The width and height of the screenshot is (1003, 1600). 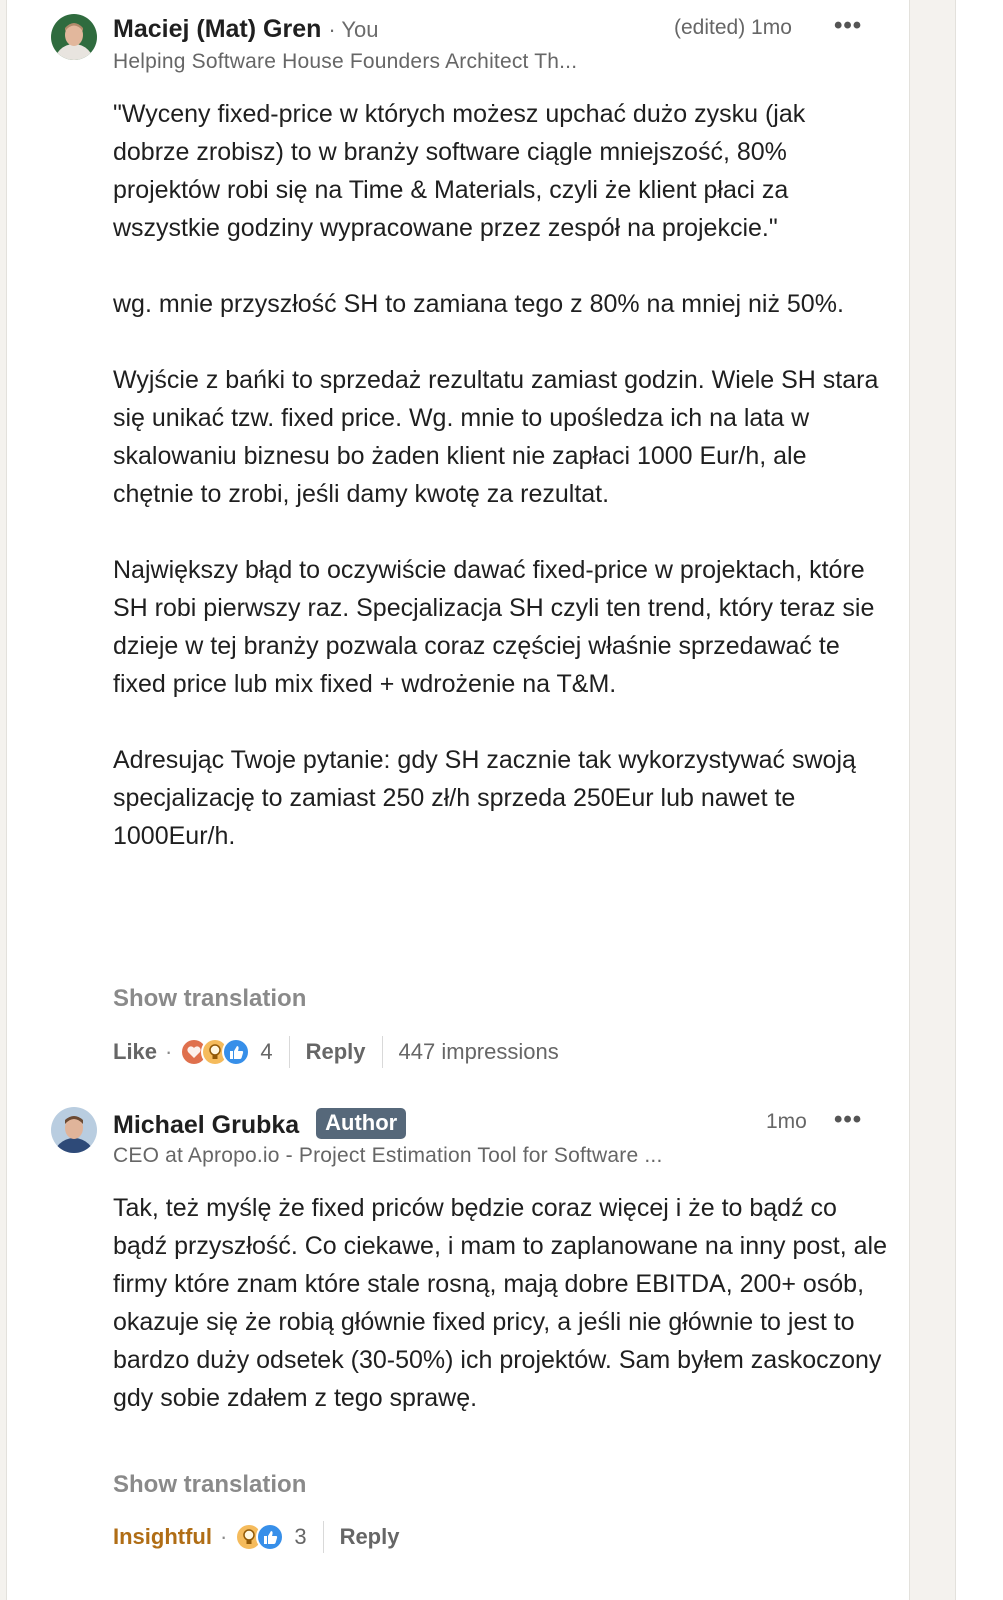 What do you see at coordinates (162, 1537) in the screenshot?
I see `insightful-button: Insightful` at bounding box center [162, 1537].